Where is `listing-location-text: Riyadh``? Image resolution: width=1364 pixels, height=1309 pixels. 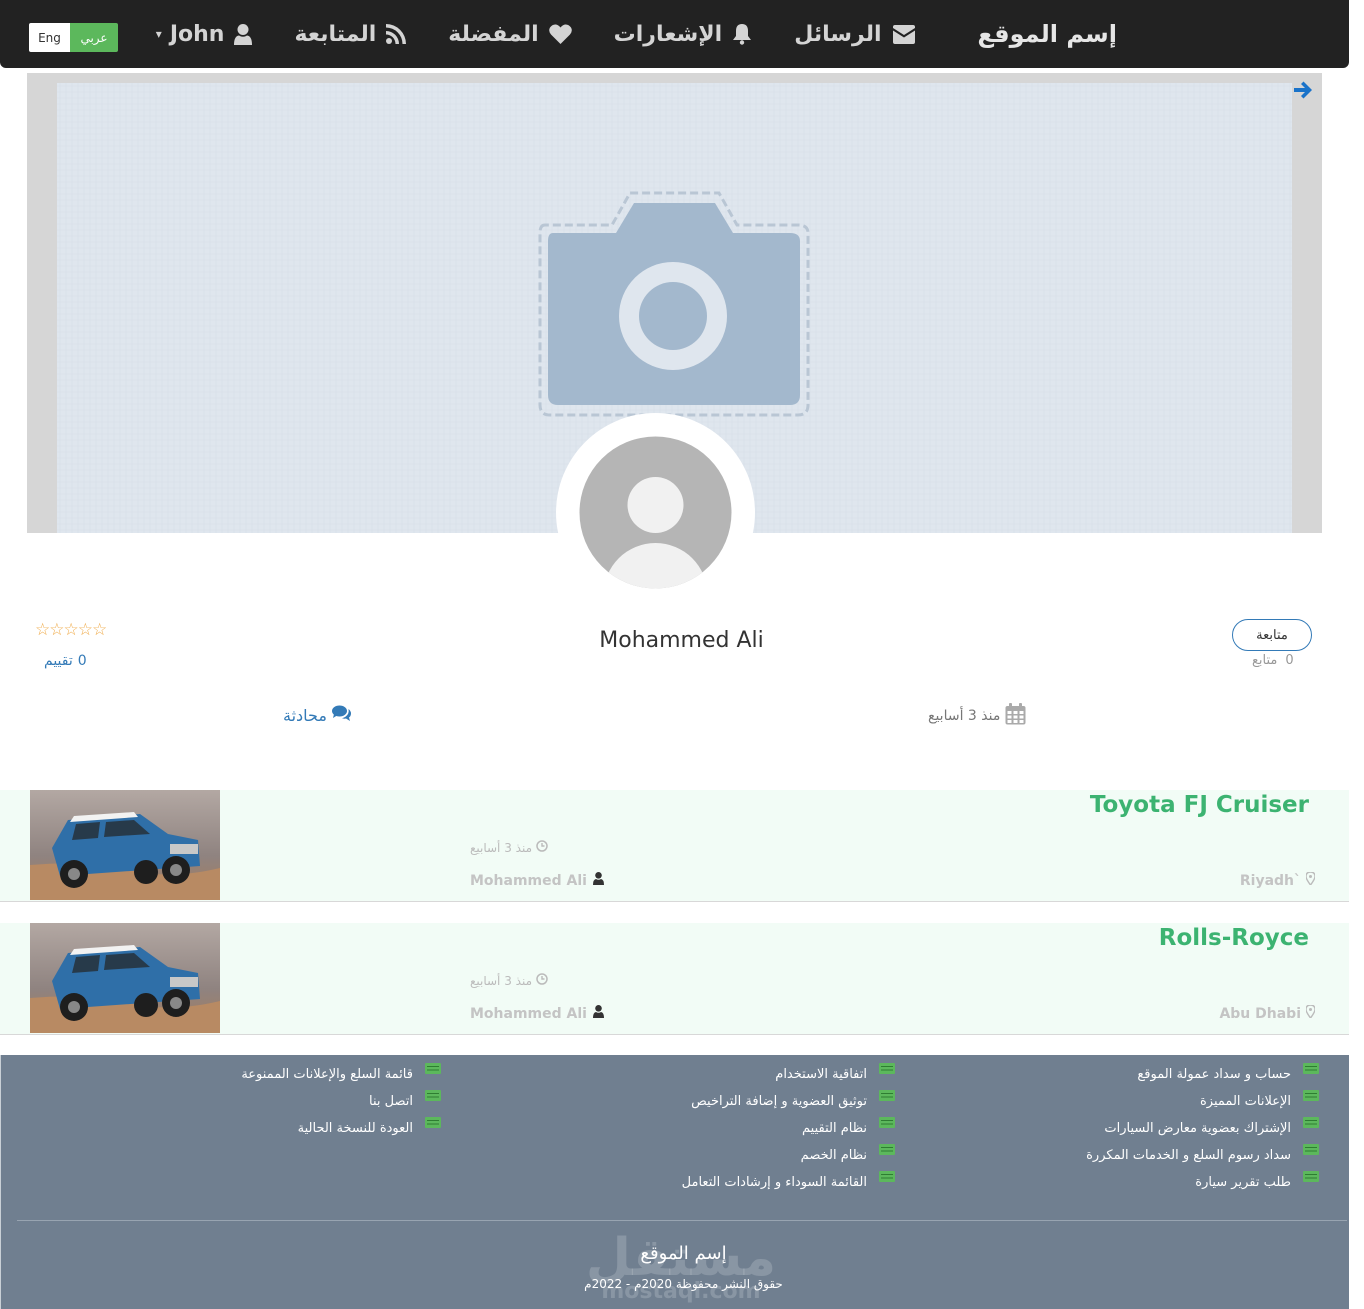
listing-location-text: Riyadh` is located at coordinates (1270, 880).